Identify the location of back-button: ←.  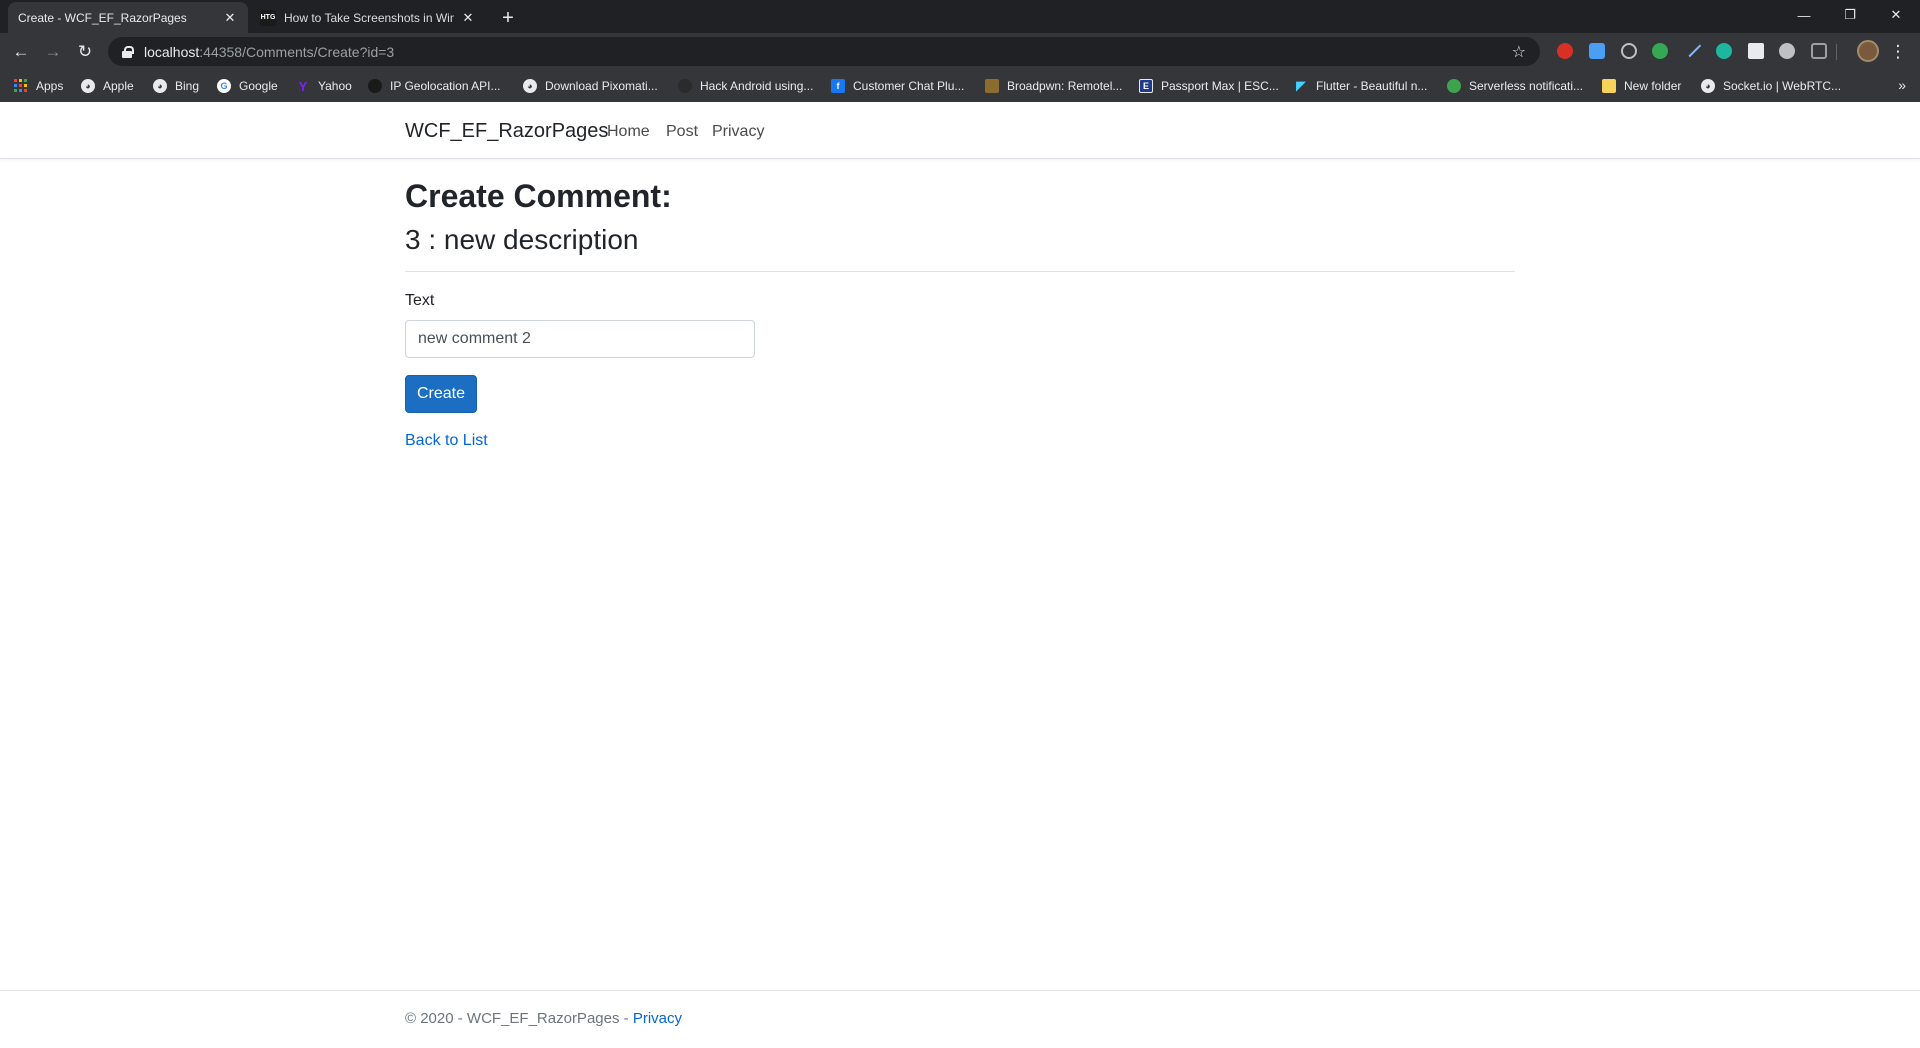
(21, 52).